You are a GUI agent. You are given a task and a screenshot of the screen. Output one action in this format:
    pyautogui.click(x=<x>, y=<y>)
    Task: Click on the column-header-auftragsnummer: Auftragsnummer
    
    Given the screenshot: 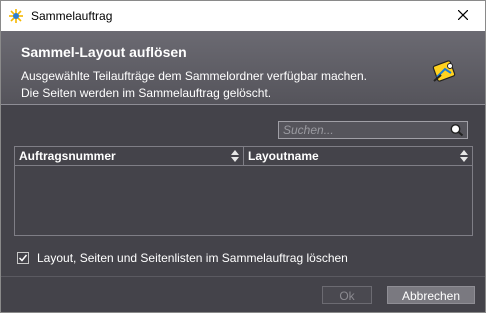 What is the action you would take?
    pyautogui.click(x=129, y=156)
    